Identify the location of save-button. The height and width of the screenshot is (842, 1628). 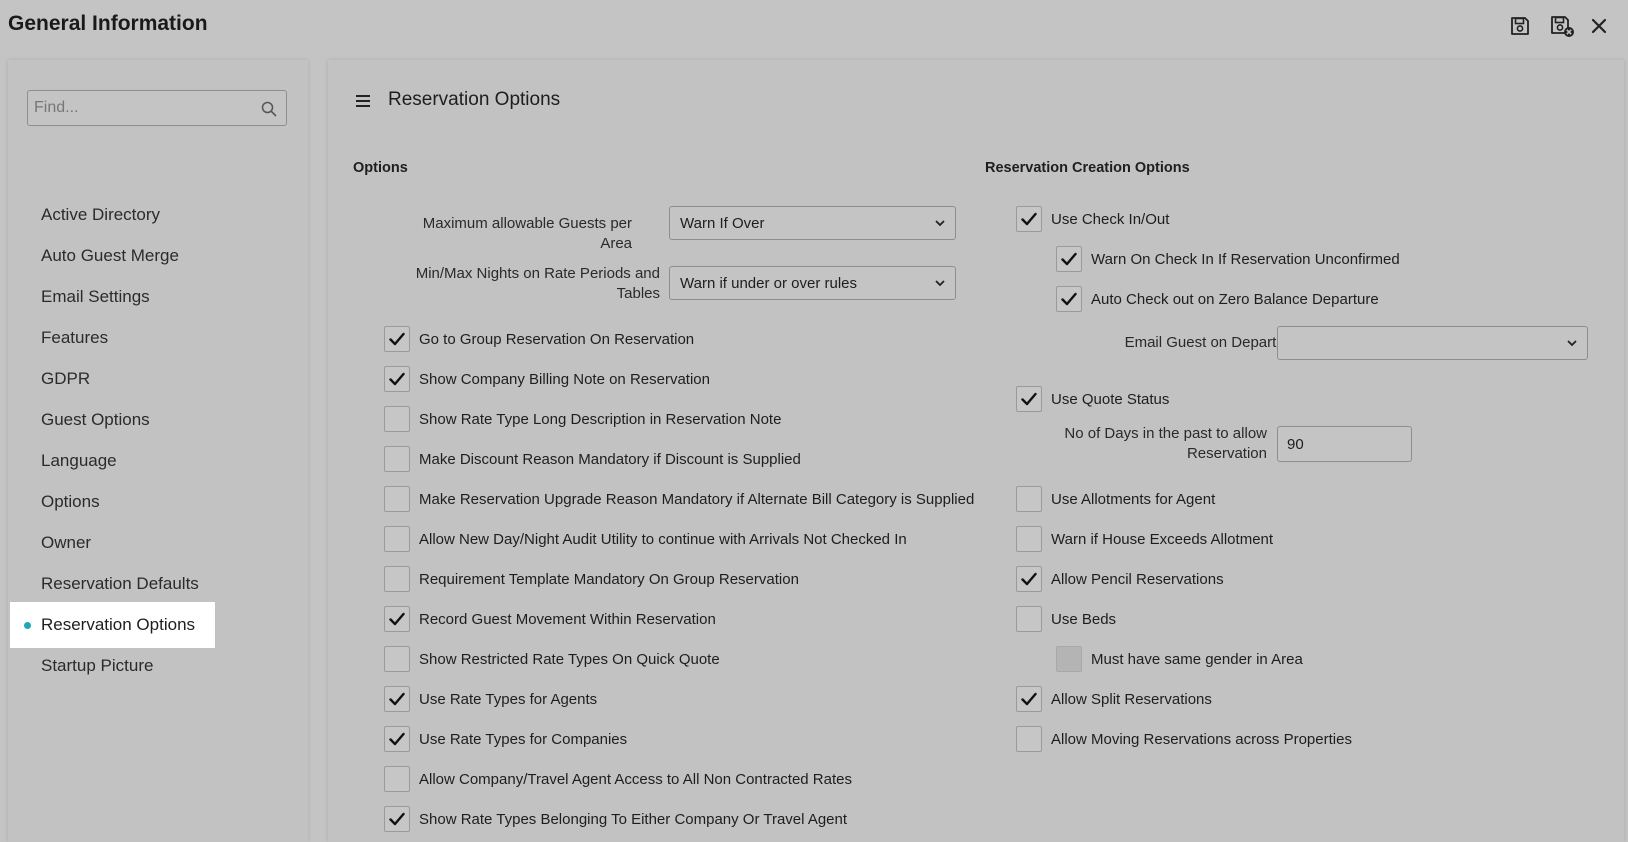
(1520, 26).